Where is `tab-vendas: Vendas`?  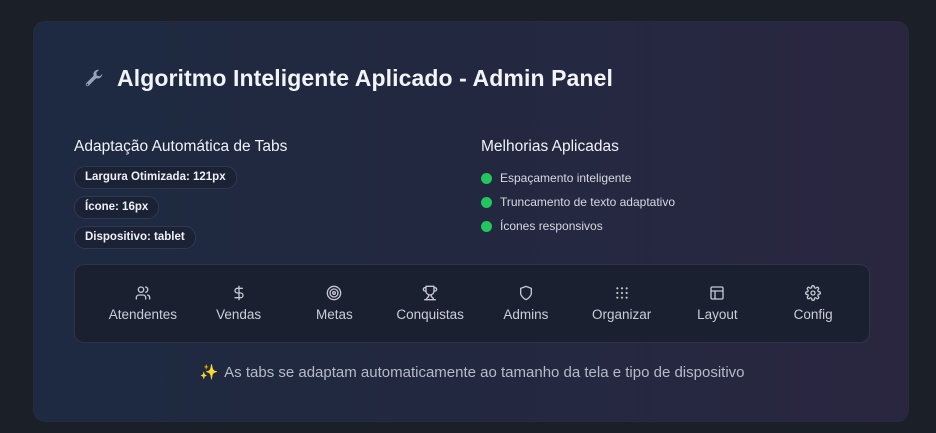 tab-vendas: Vendas is located at coordinates (239, 304).